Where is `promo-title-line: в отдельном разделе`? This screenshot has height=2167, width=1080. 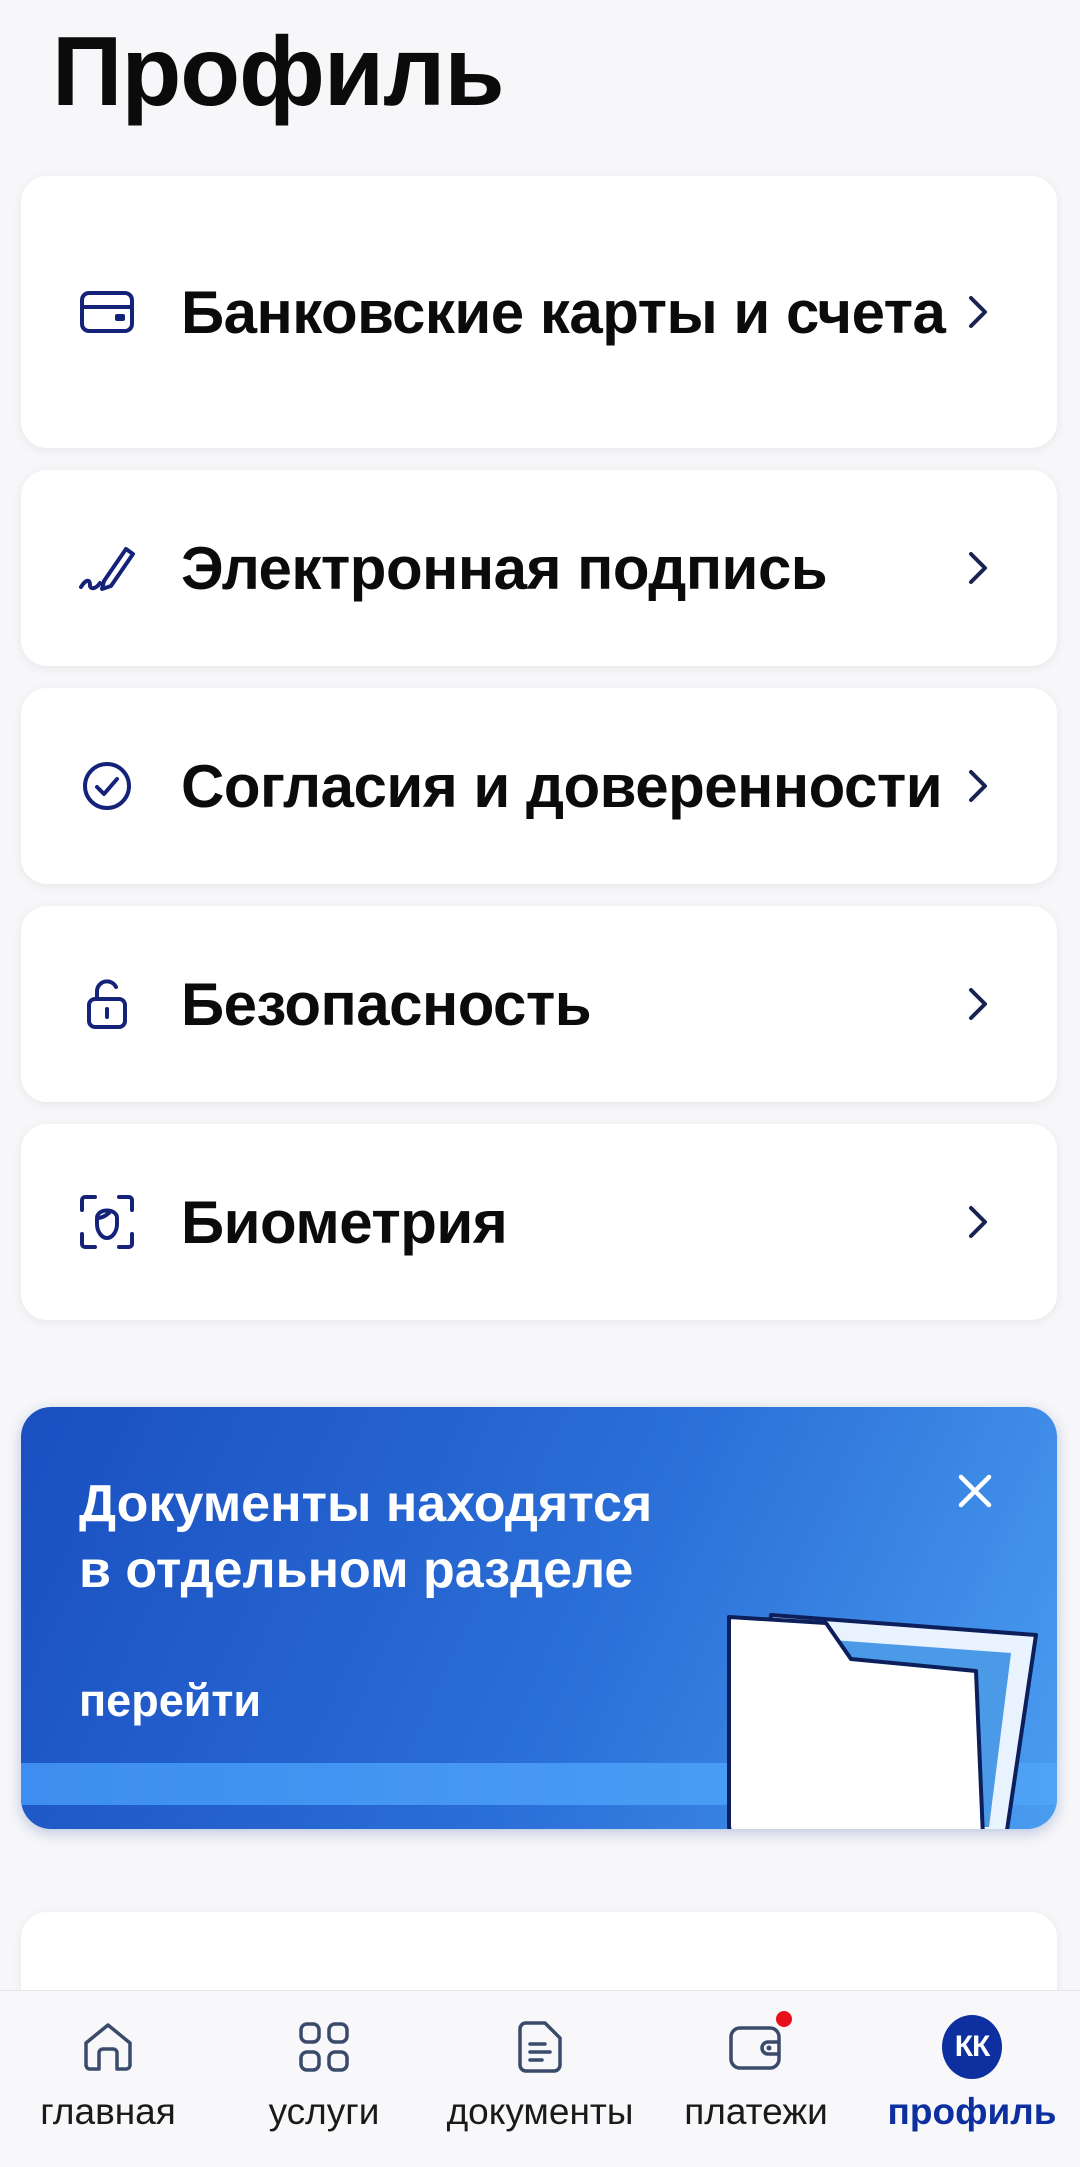 promo-title-line: в отдельном разделе is located at coordinates (356, 1570).